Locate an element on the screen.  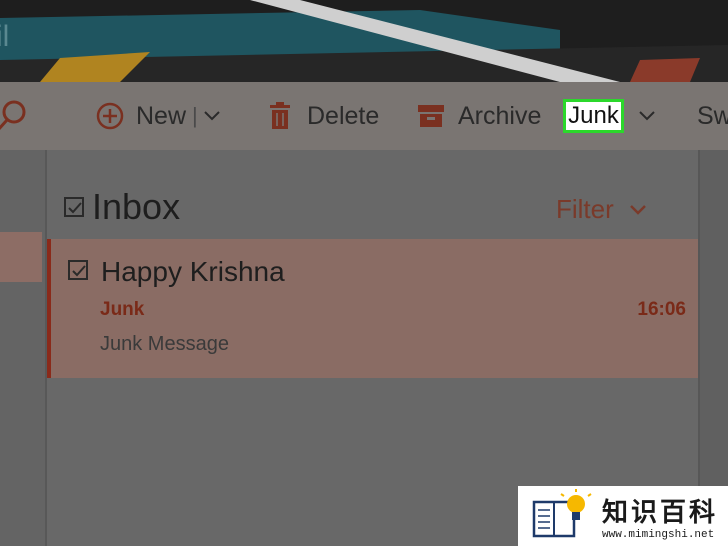
plus-circle-icon is located at coordinates (110, 116).